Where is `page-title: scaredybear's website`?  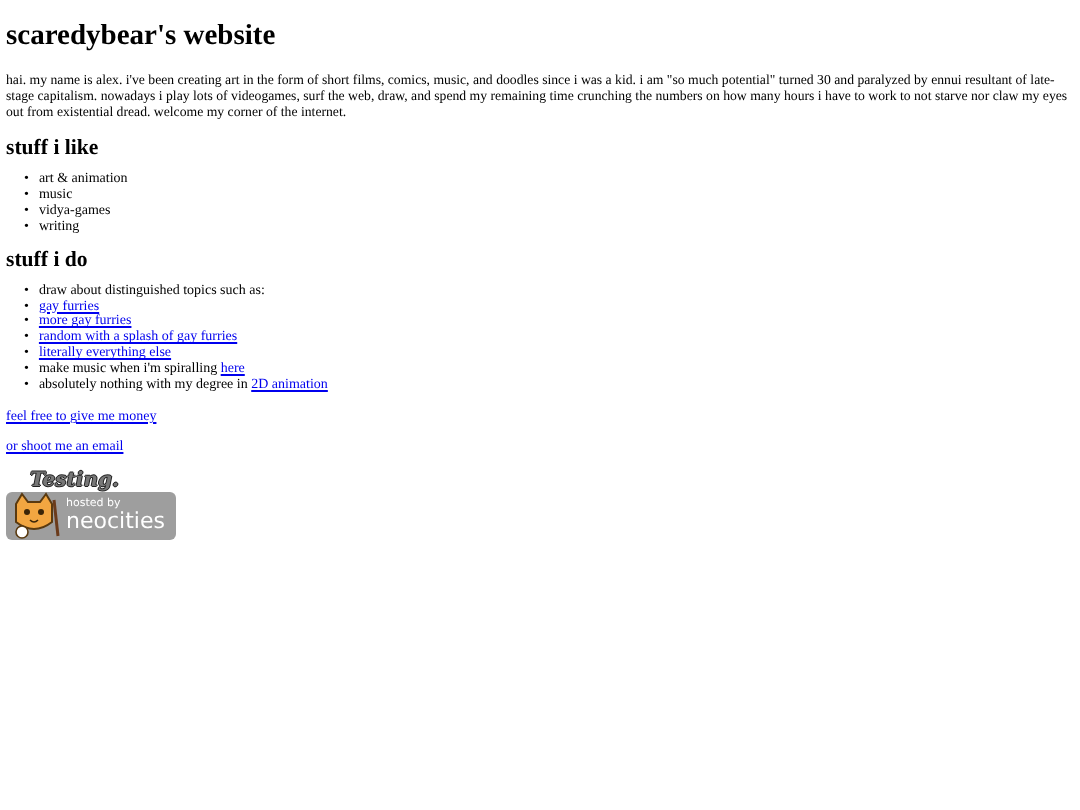
page-title: scaredybear's website is located at coordinates (141, 37).